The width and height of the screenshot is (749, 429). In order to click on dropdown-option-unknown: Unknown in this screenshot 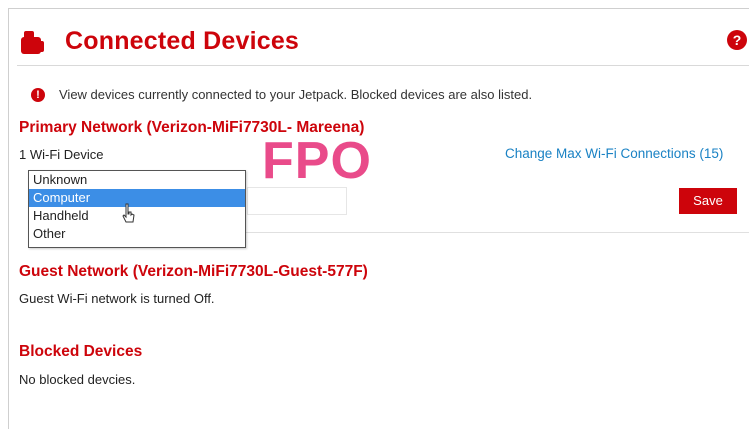, I will do `click(137, 180)`.